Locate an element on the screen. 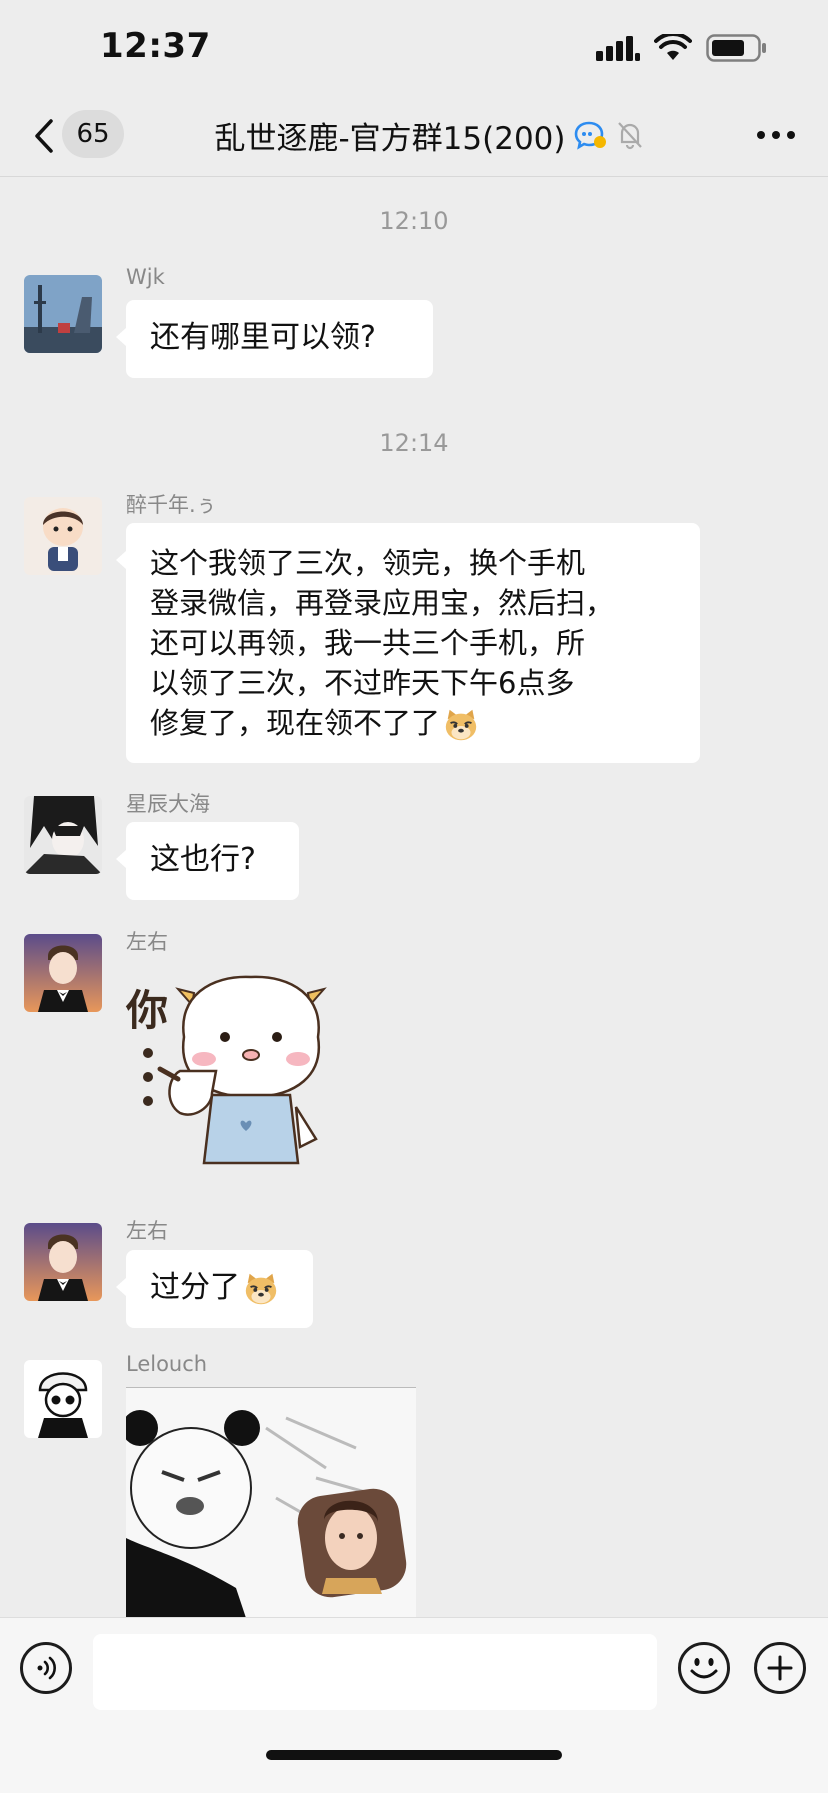 The width and height of the screenshot is (828, 1793). avatar-lelouch is located at coordinates (63, 1399).